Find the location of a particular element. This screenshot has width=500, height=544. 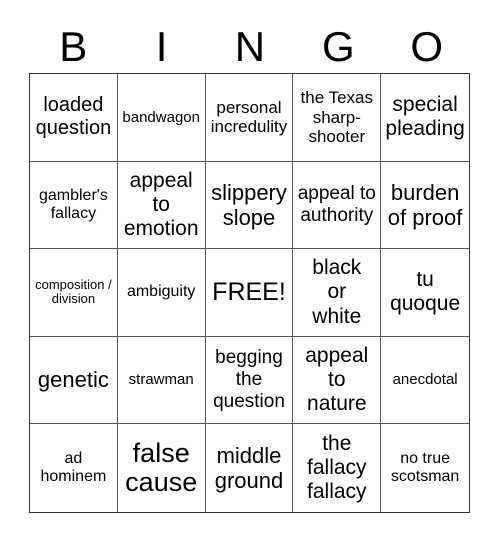

free-space-cell: FREE! is located at coordinates (249, 293).